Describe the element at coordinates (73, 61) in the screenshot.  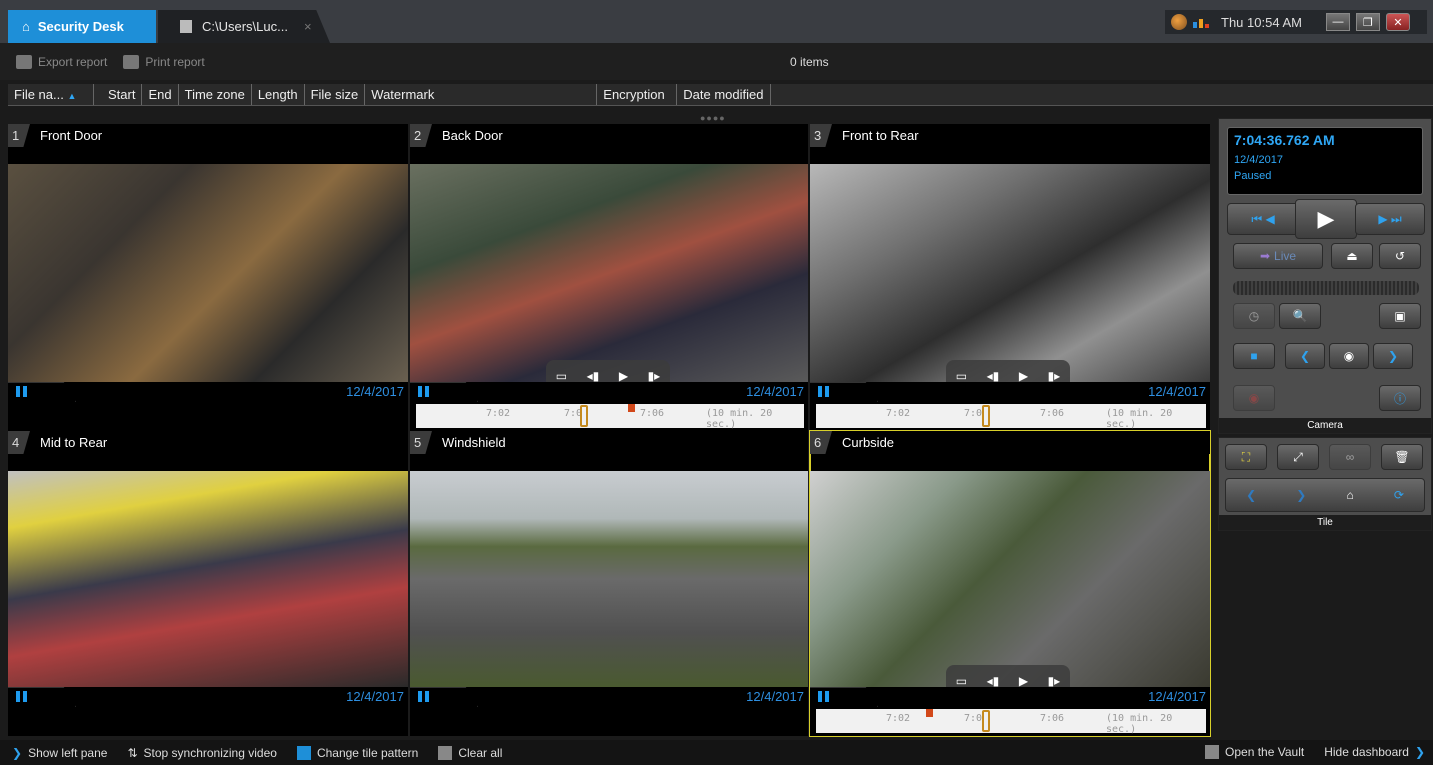
I see `export-report-label: Export report` at that location.